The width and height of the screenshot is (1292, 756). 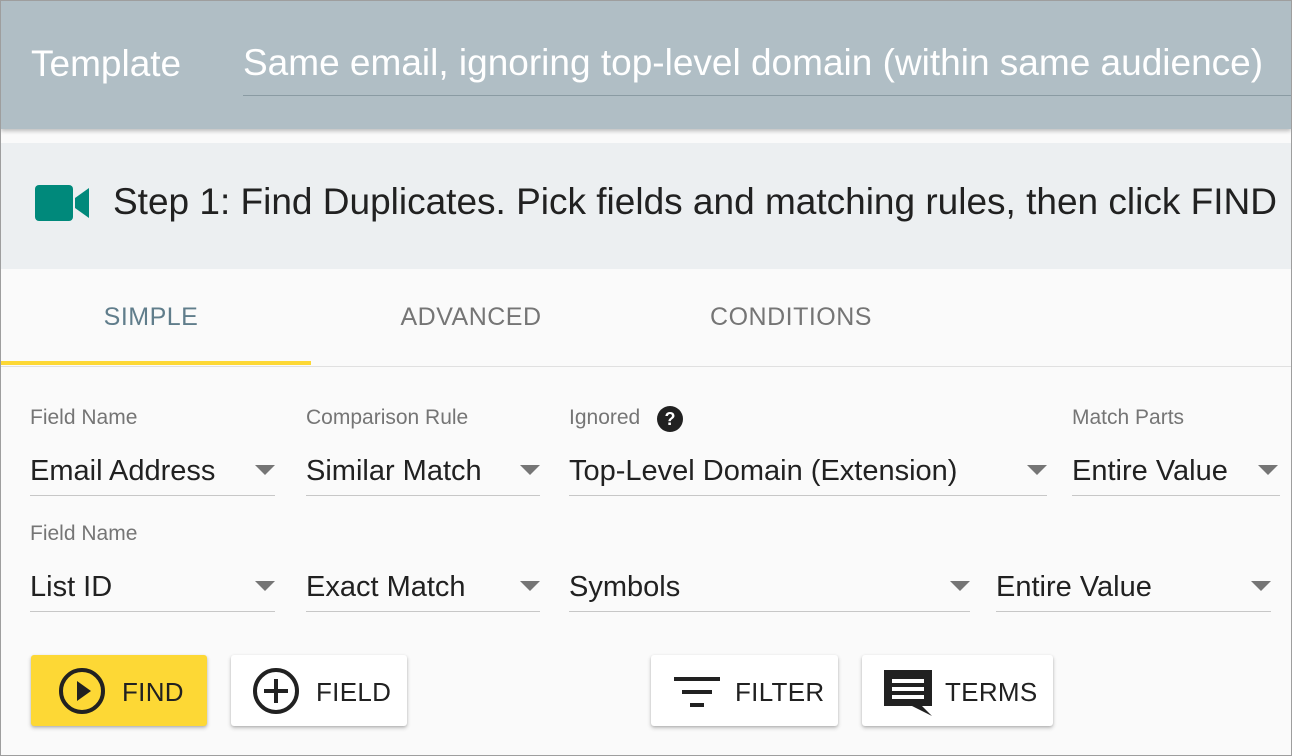 I want to click on rule-tabs: SIMPLE ADVANCED CONDITIONS, so click(x=646, y=318).